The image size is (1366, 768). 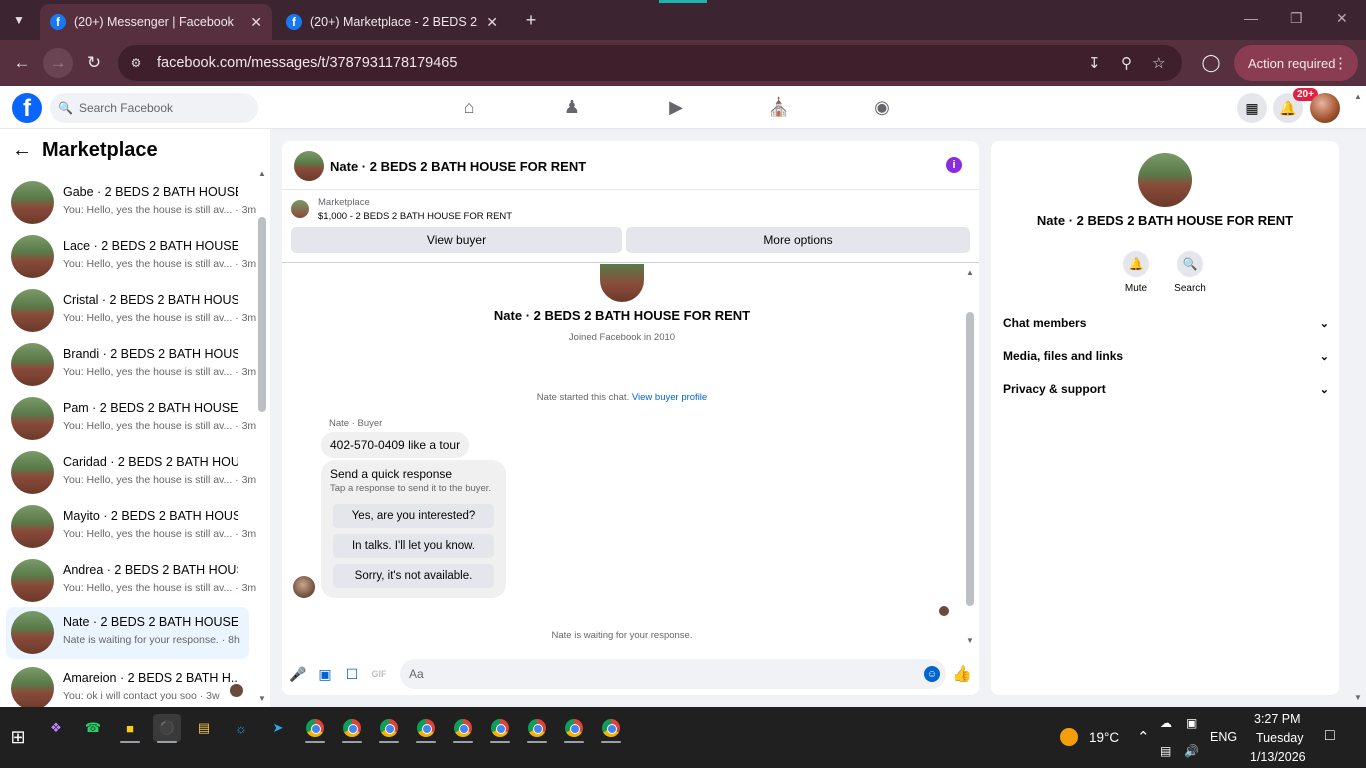 What do you see at coordinates (304, 587) in the screenshot?
I see `sender-avatar` at bounding box center [304, 587].